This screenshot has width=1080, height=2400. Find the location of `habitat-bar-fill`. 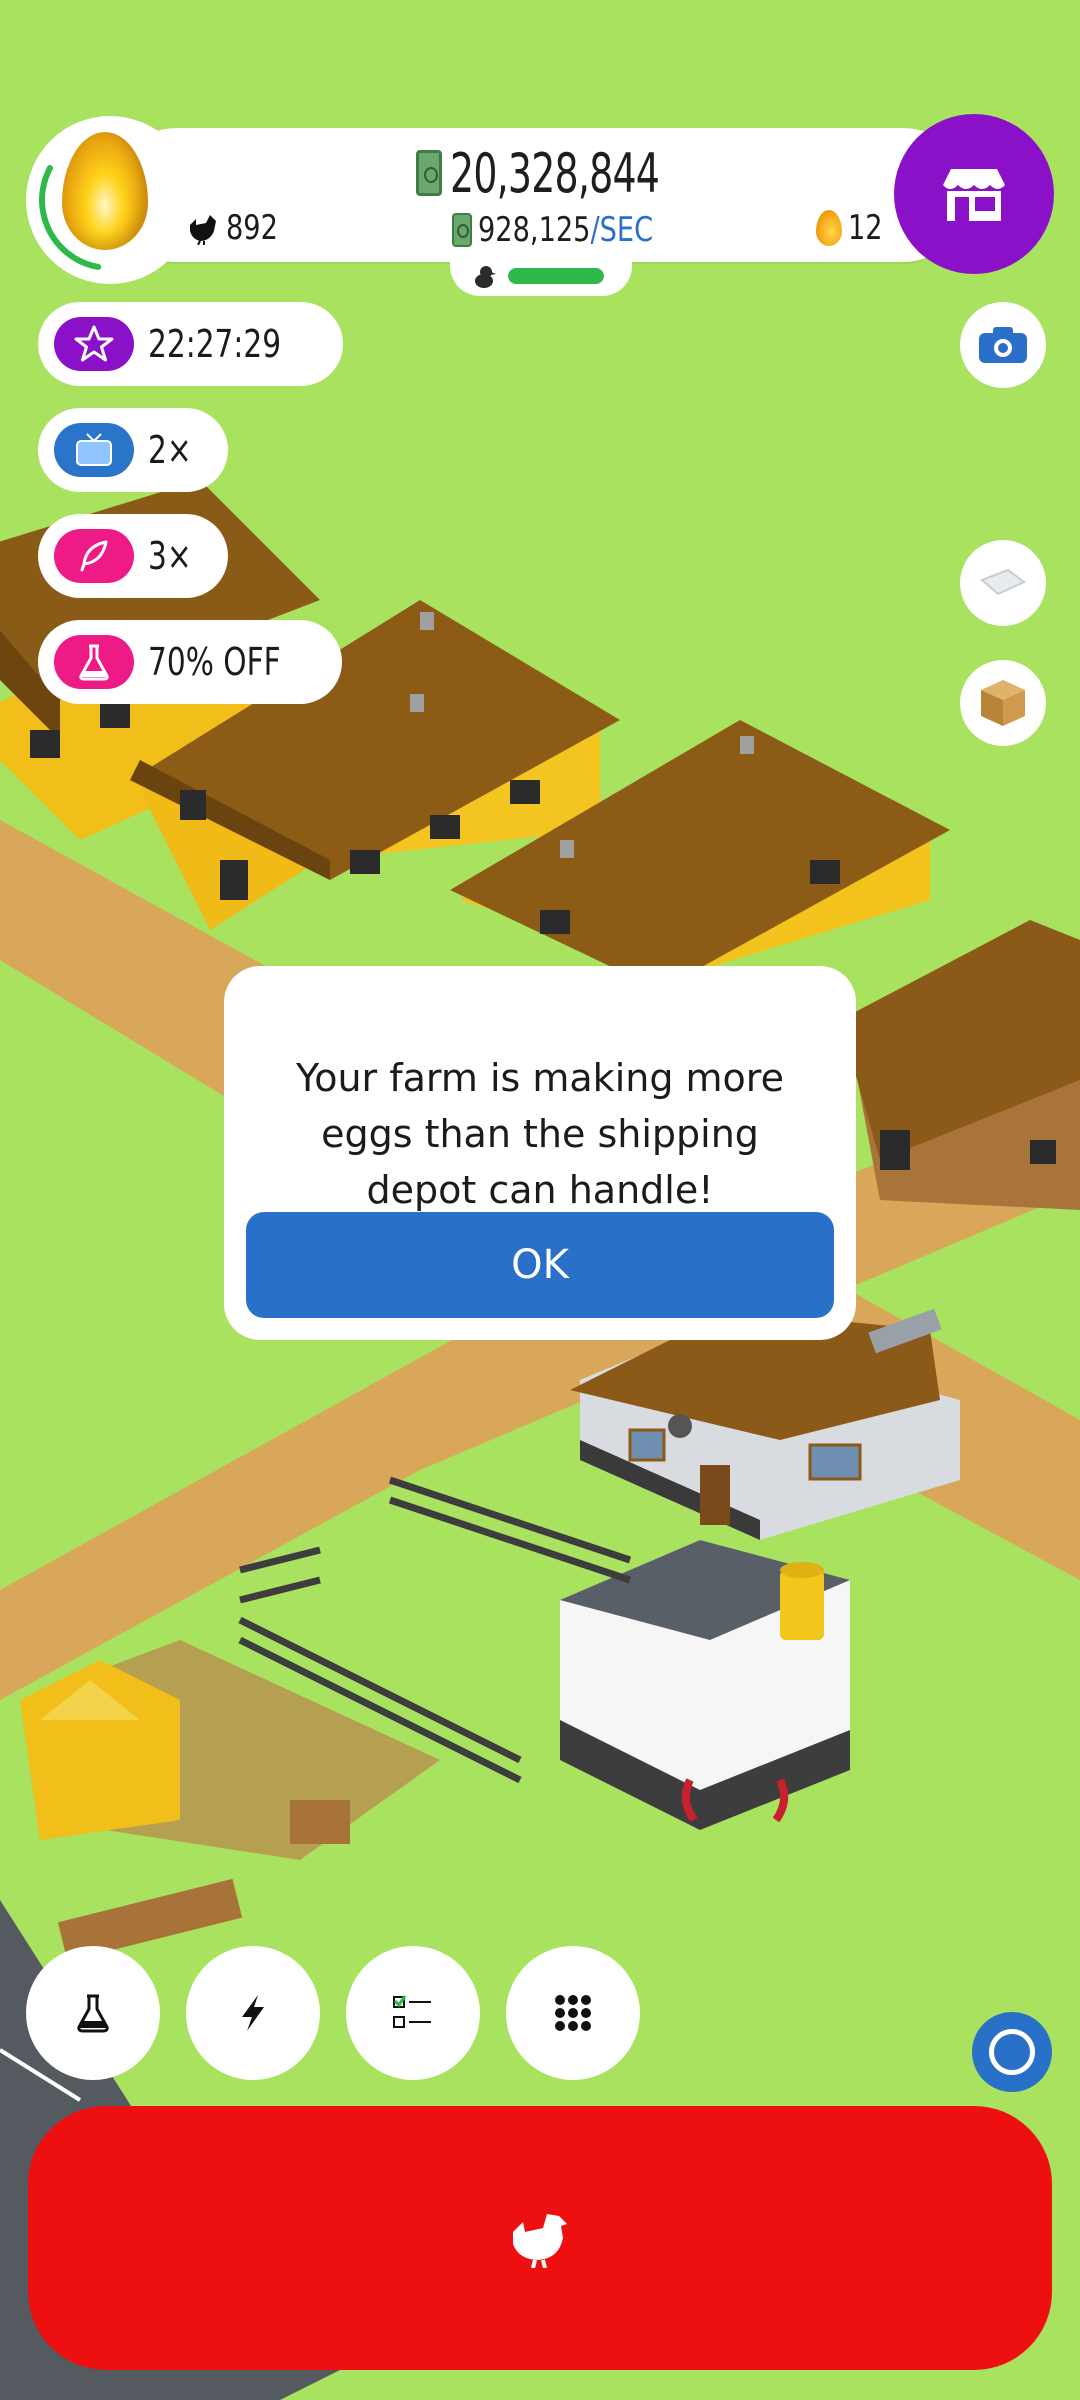

habitat-bar-fill is located at coordinates (556, 276).